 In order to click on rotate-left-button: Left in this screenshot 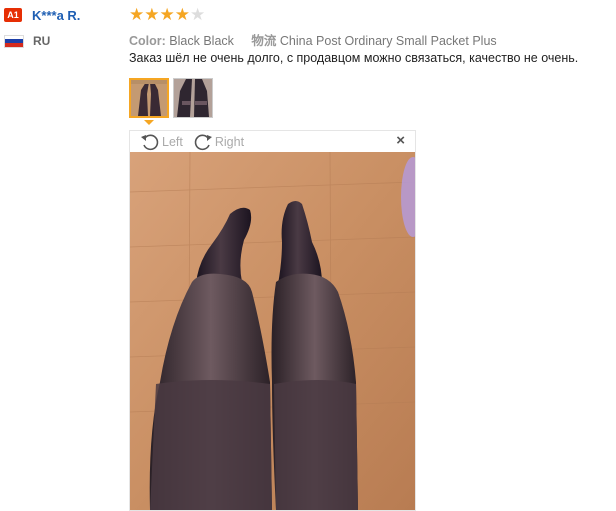, I will do `click(161, 142)`.